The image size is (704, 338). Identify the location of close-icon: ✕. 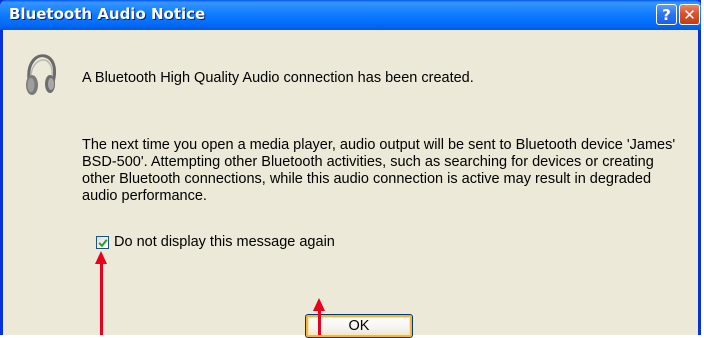
(689, 14).